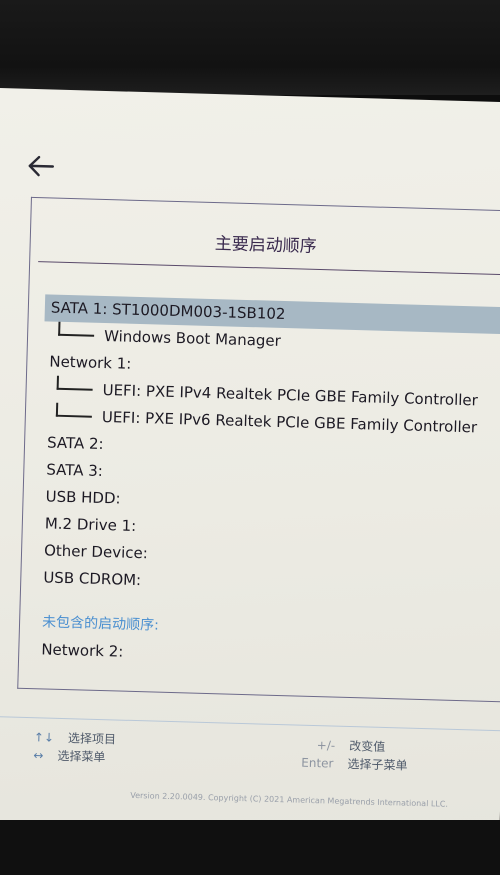 This screenshot has width=500, height=875. I want to click on boot-item-label: M.2 Drive 1:, so click(90, 524).